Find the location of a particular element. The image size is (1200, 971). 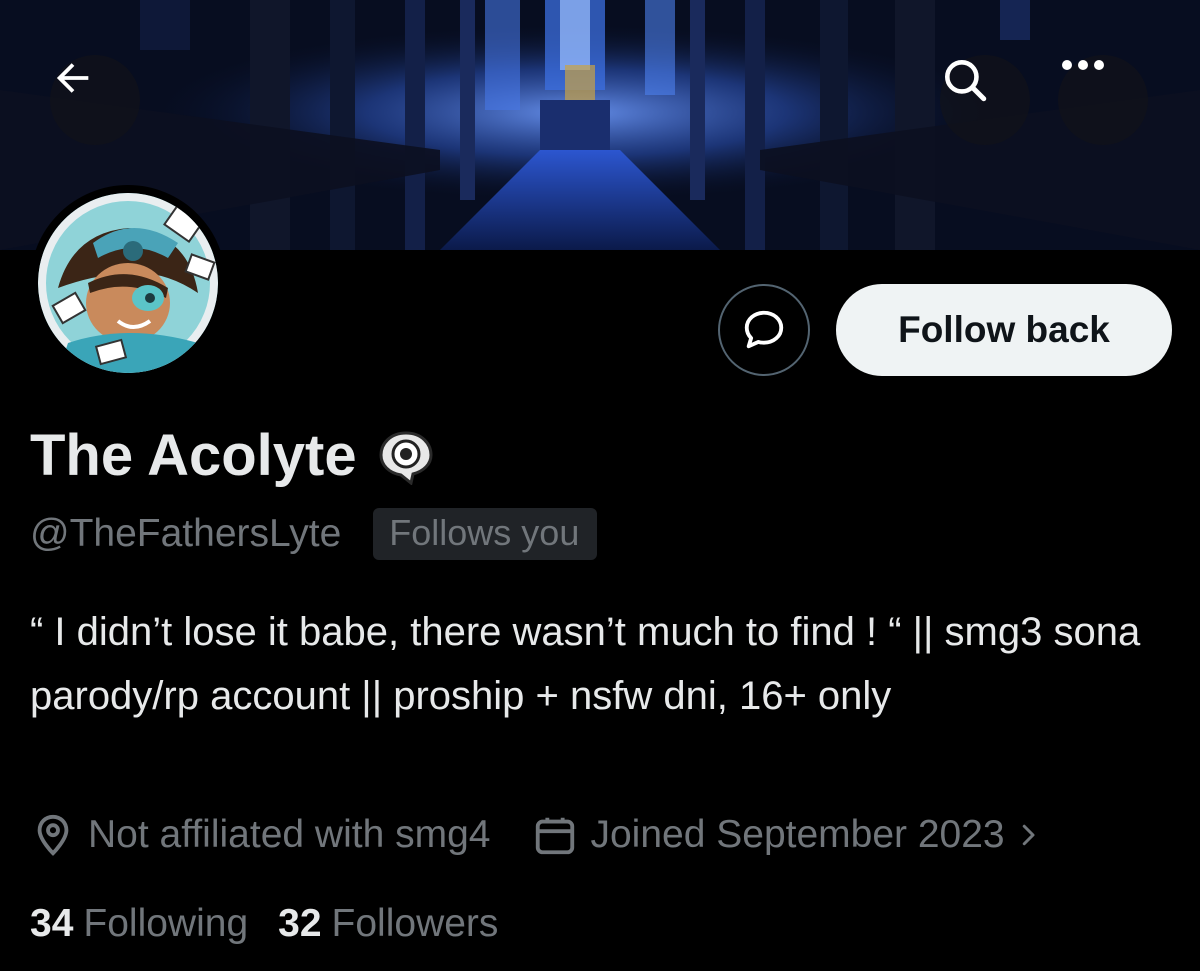

location-item: Not affiliated with smg4 is located at coordinates (260, 835).